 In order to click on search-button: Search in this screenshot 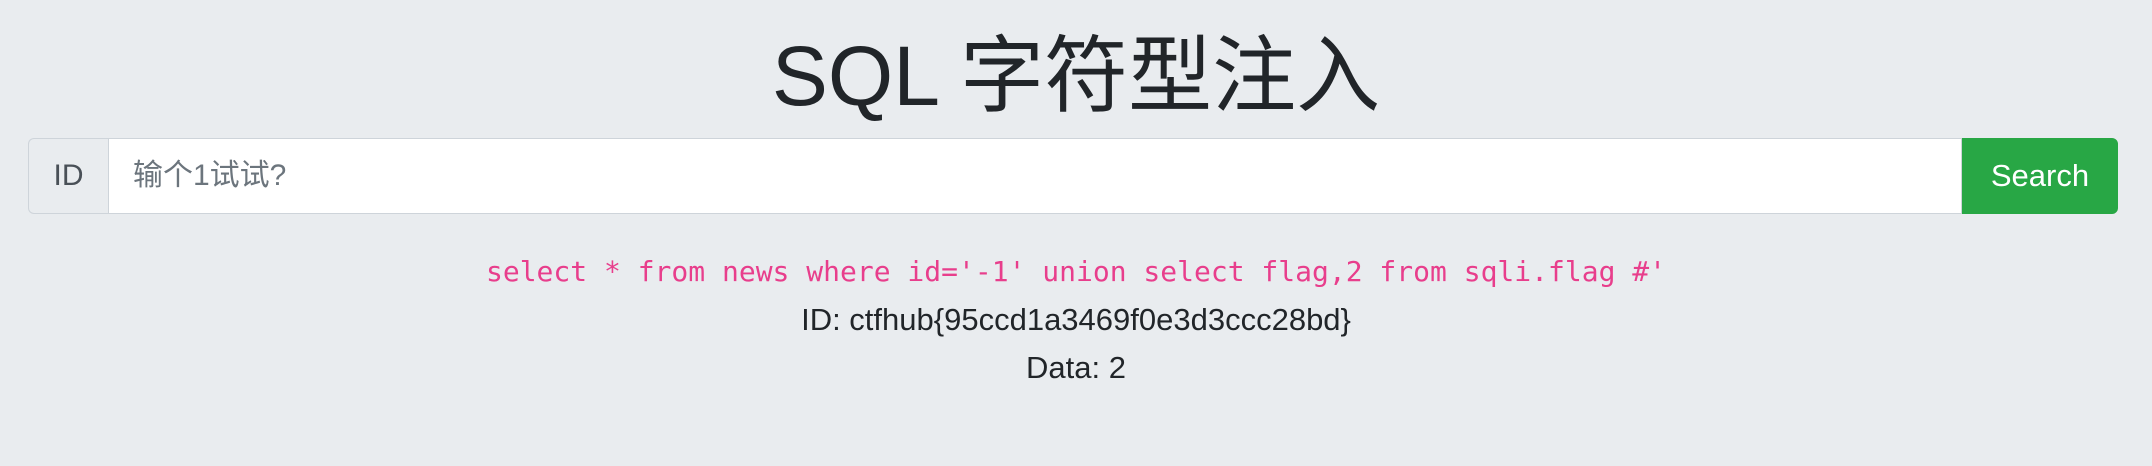, I will do `click(2040, 176)`.